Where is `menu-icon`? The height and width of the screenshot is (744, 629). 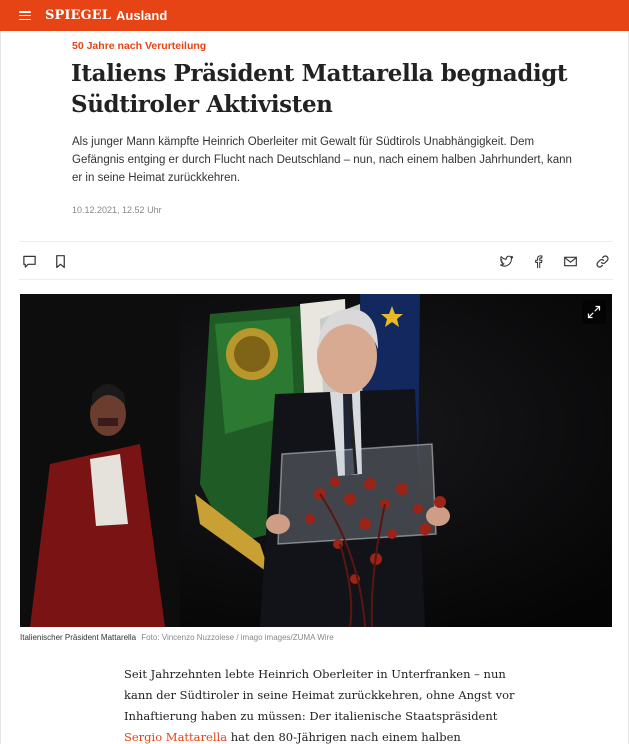
menu-icon is located at coordinates (25, 15).